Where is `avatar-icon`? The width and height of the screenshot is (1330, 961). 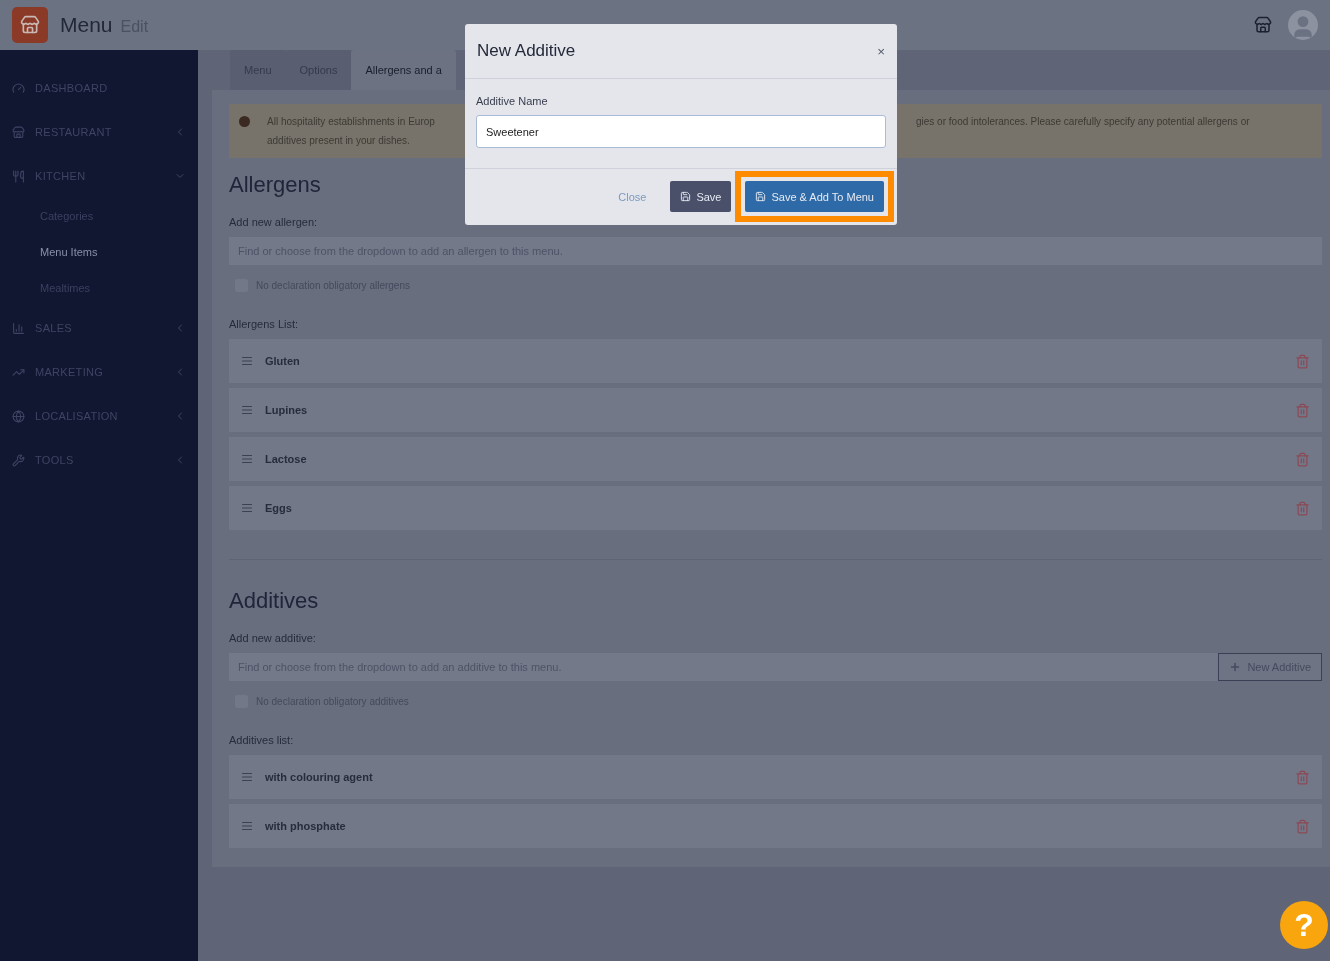
avatar-icon is located at coordinates (1303, 25).